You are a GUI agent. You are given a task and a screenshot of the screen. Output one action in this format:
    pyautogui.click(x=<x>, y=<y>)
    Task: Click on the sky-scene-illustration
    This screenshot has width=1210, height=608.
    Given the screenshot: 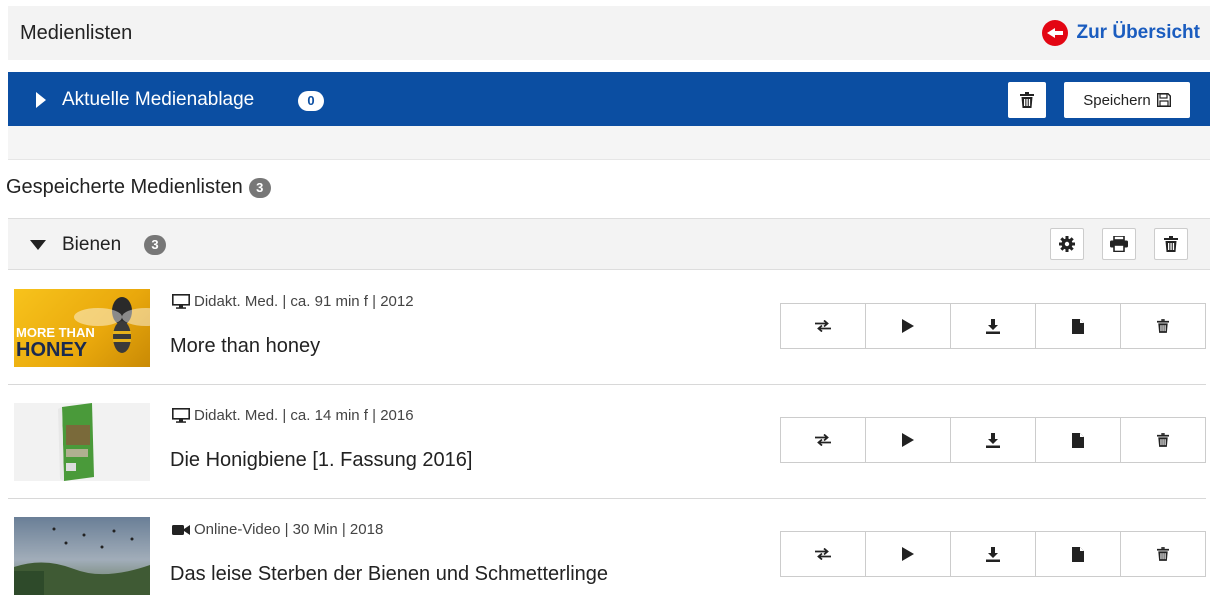 What is the action you would take?
    pyautogui.click(x=82, y=556)
    